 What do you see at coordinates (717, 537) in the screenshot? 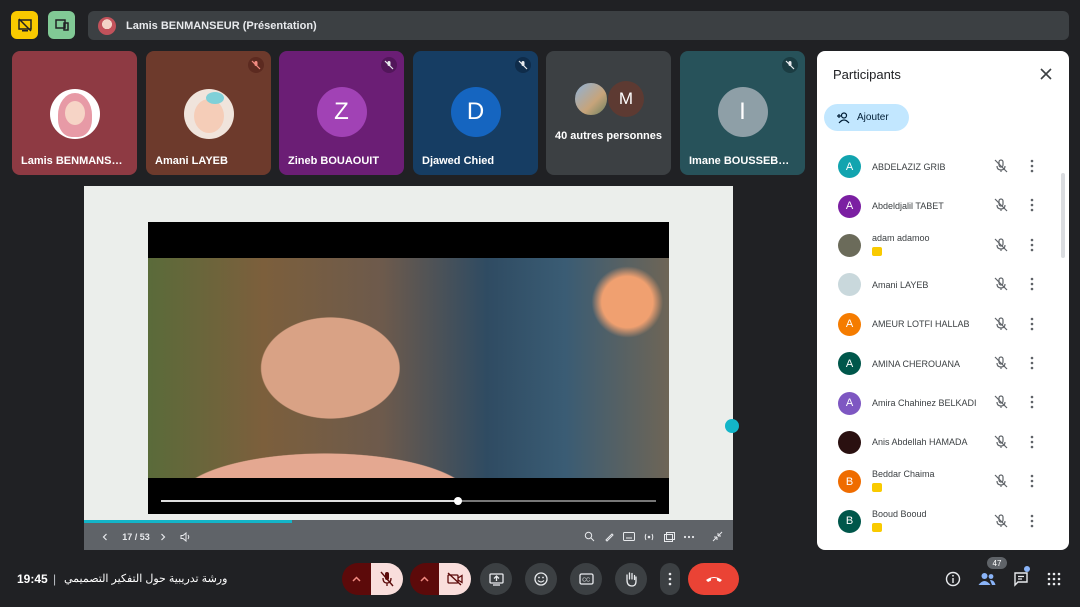
I see `exit-fullscreen-button` at bounding box center [717, 537].